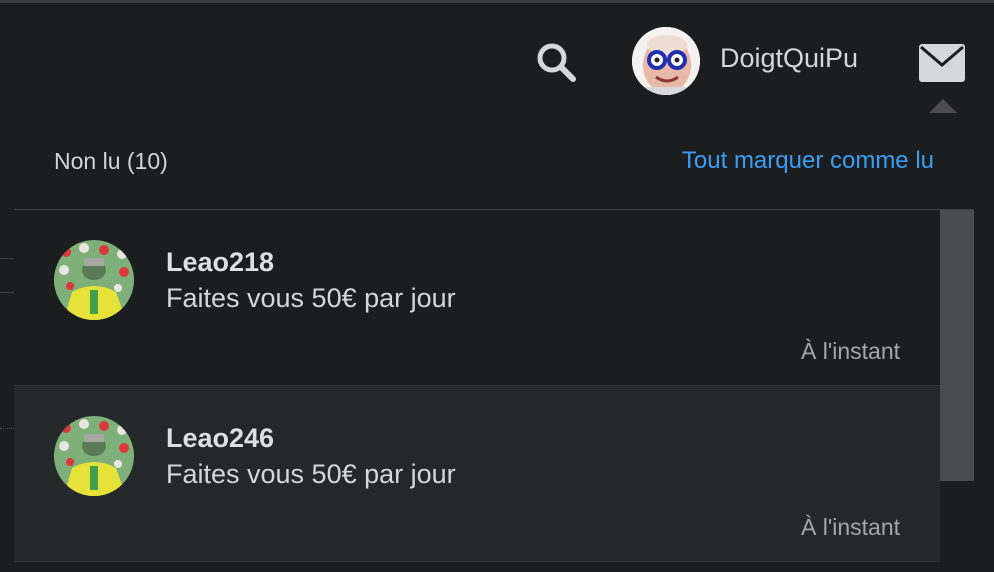 The height and width of the screenshot is (572, 994). Describe the element at coordinates (220, 438) in the screenshot. I see `notification-sender: Leao246` at that location.